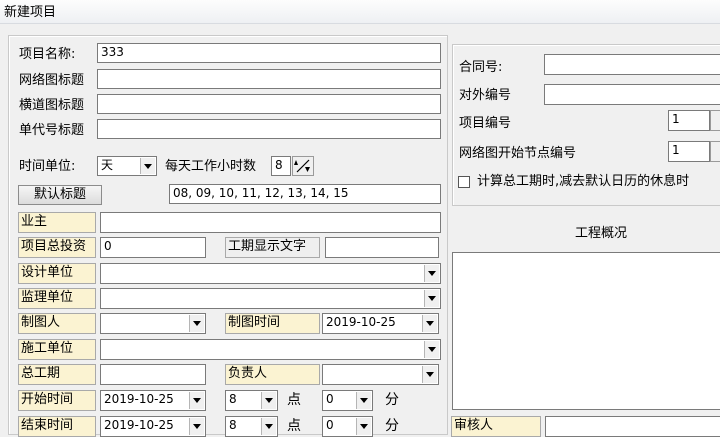 The width and height of the screenshot is (720, 437). What do you see at coordinates (715, 120) in the screenshot?
I see `project-no-spinner` at bounding box center [715, 120].